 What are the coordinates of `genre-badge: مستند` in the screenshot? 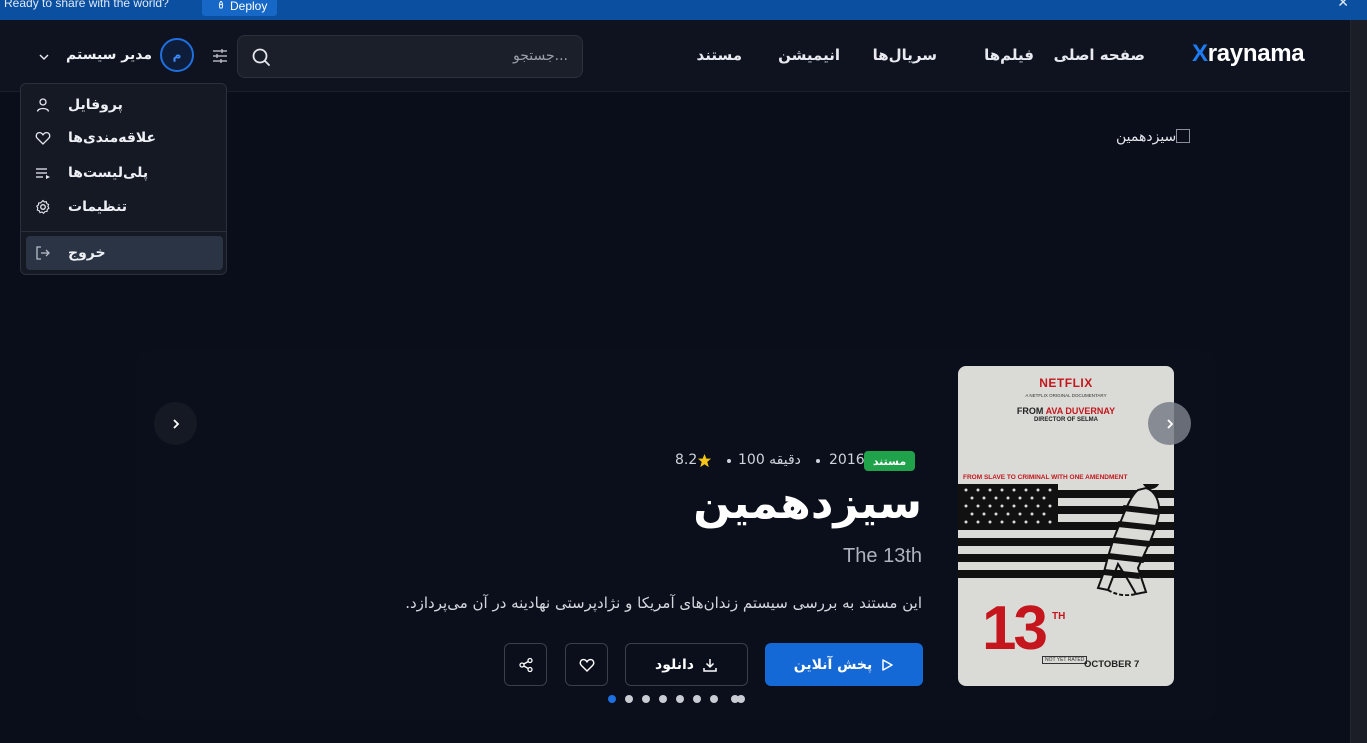 It's located at (889, 461).